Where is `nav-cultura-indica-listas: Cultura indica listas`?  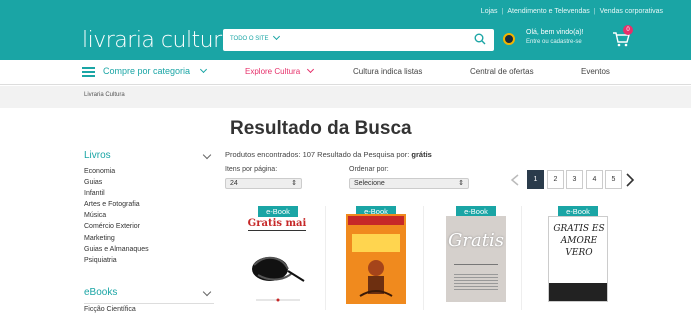 nav-cultura-indica-listas: Cultura indica listas is located at coordinates (387, 71).